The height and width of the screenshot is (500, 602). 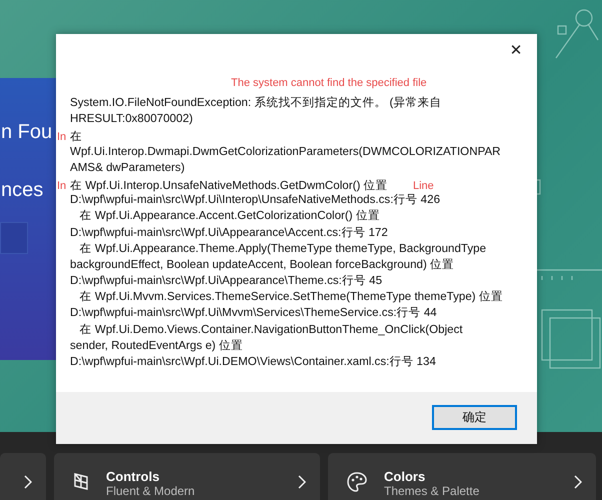 I want to click on error-text-line: sender, RoutedEventArgs e) 位置, so click(x=156, y=346).